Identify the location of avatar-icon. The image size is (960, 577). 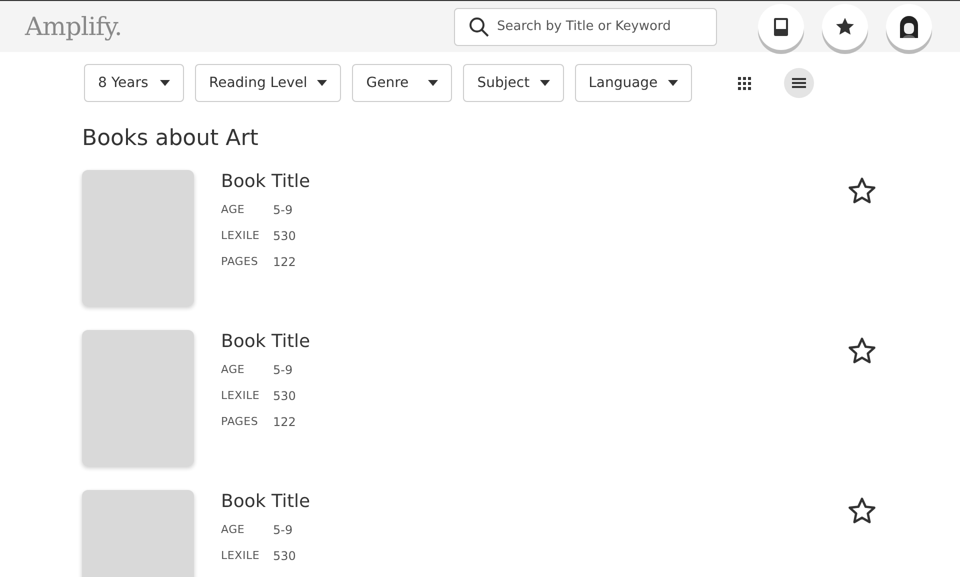
(909, 27).